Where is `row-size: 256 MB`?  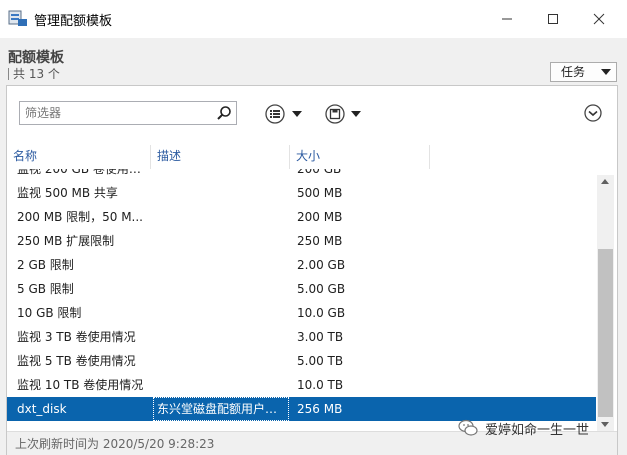
row-size: 256 MB is located at coordinates (320, 409).